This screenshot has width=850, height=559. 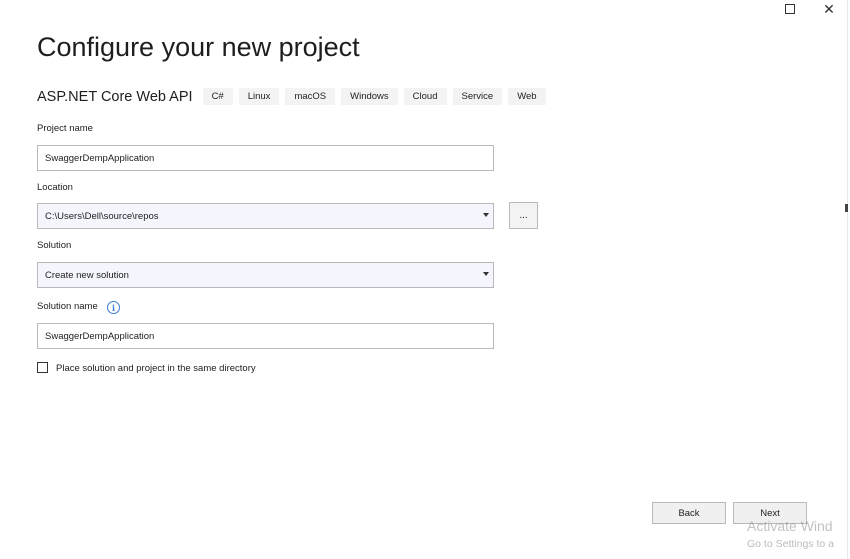 What do you see at coordinates (846, 208) in the screenshot?
I see `scroll-marker` at bounding box center [846, 208].